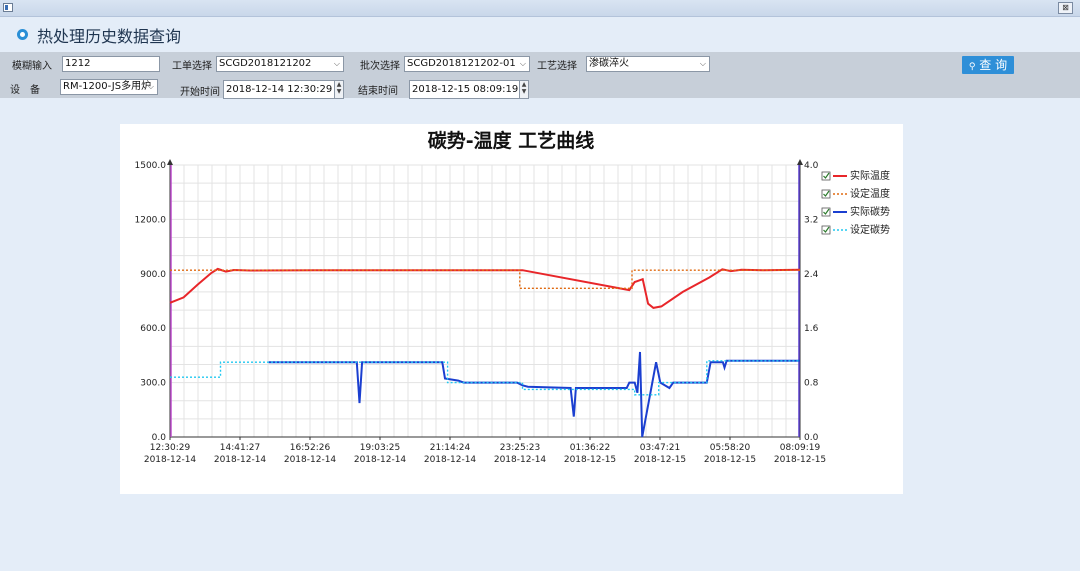  Describe the element at coordinates (170, 162) in the screenshot. I see `y-axis-left-arrow` at that location.